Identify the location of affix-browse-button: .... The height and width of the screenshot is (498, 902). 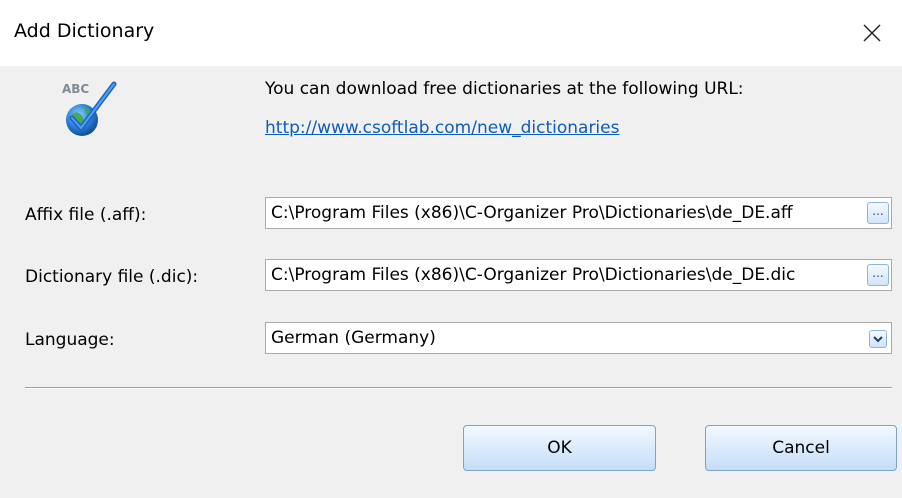
(878, 213).